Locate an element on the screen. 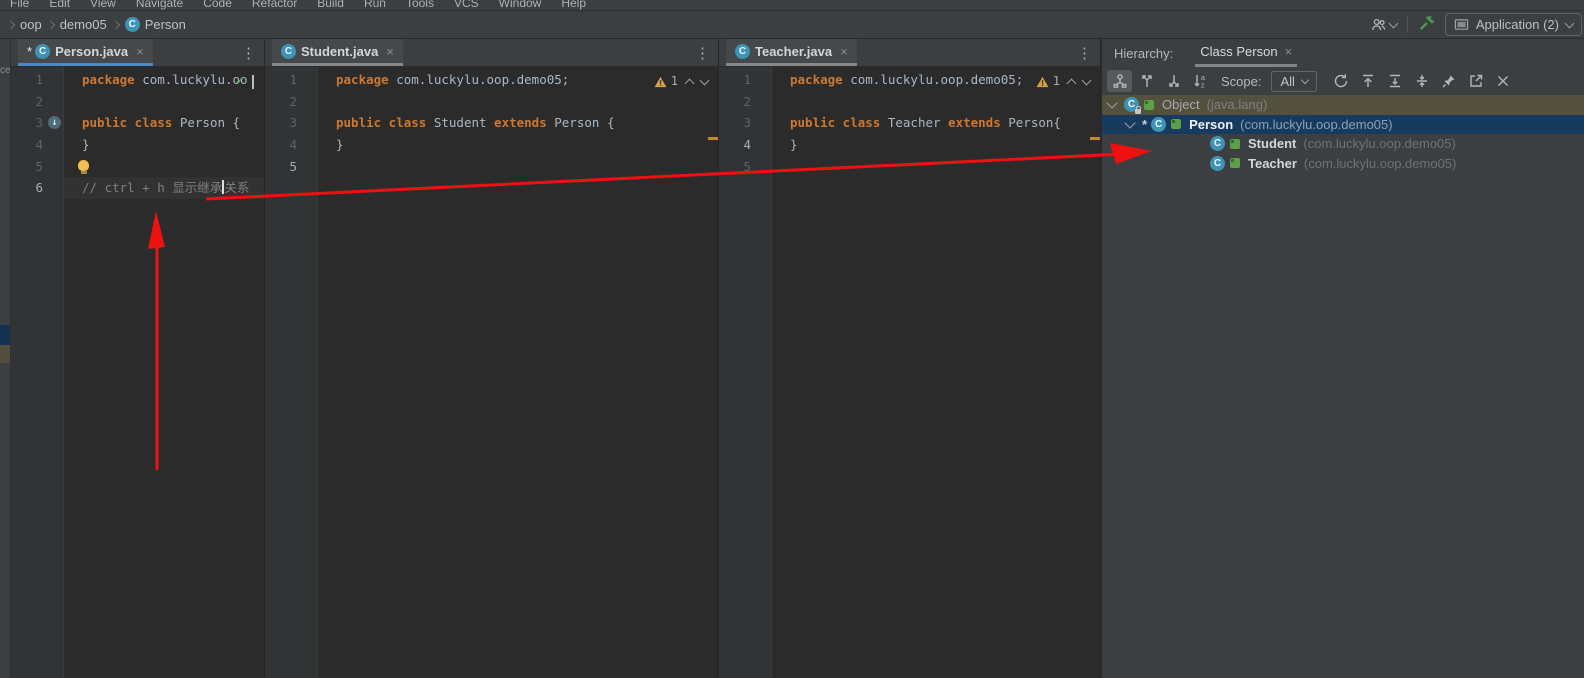  menu-item-file: File is located at coordinates (19, 5).